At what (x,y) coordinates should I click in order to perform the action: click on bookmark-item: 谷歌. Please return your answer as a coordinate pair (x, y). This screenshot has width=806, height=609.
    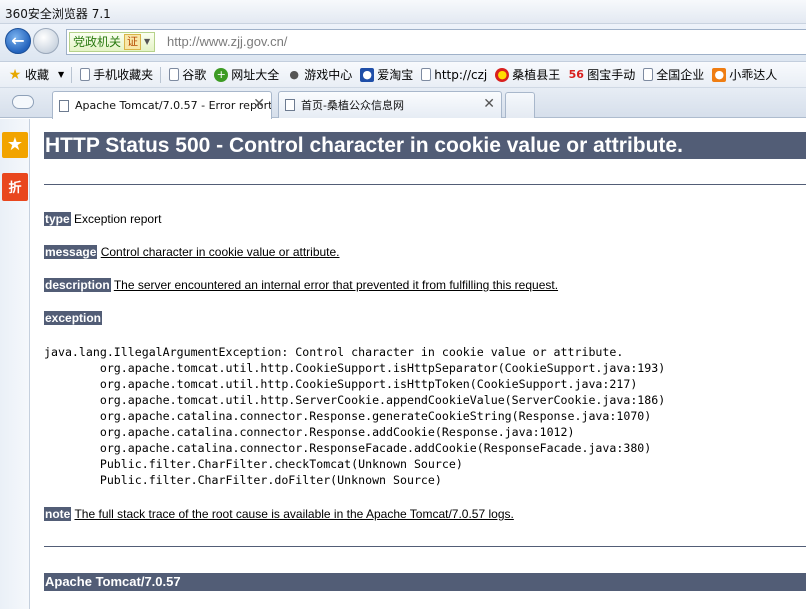
    Looking at the image, I should click on (187, 74).